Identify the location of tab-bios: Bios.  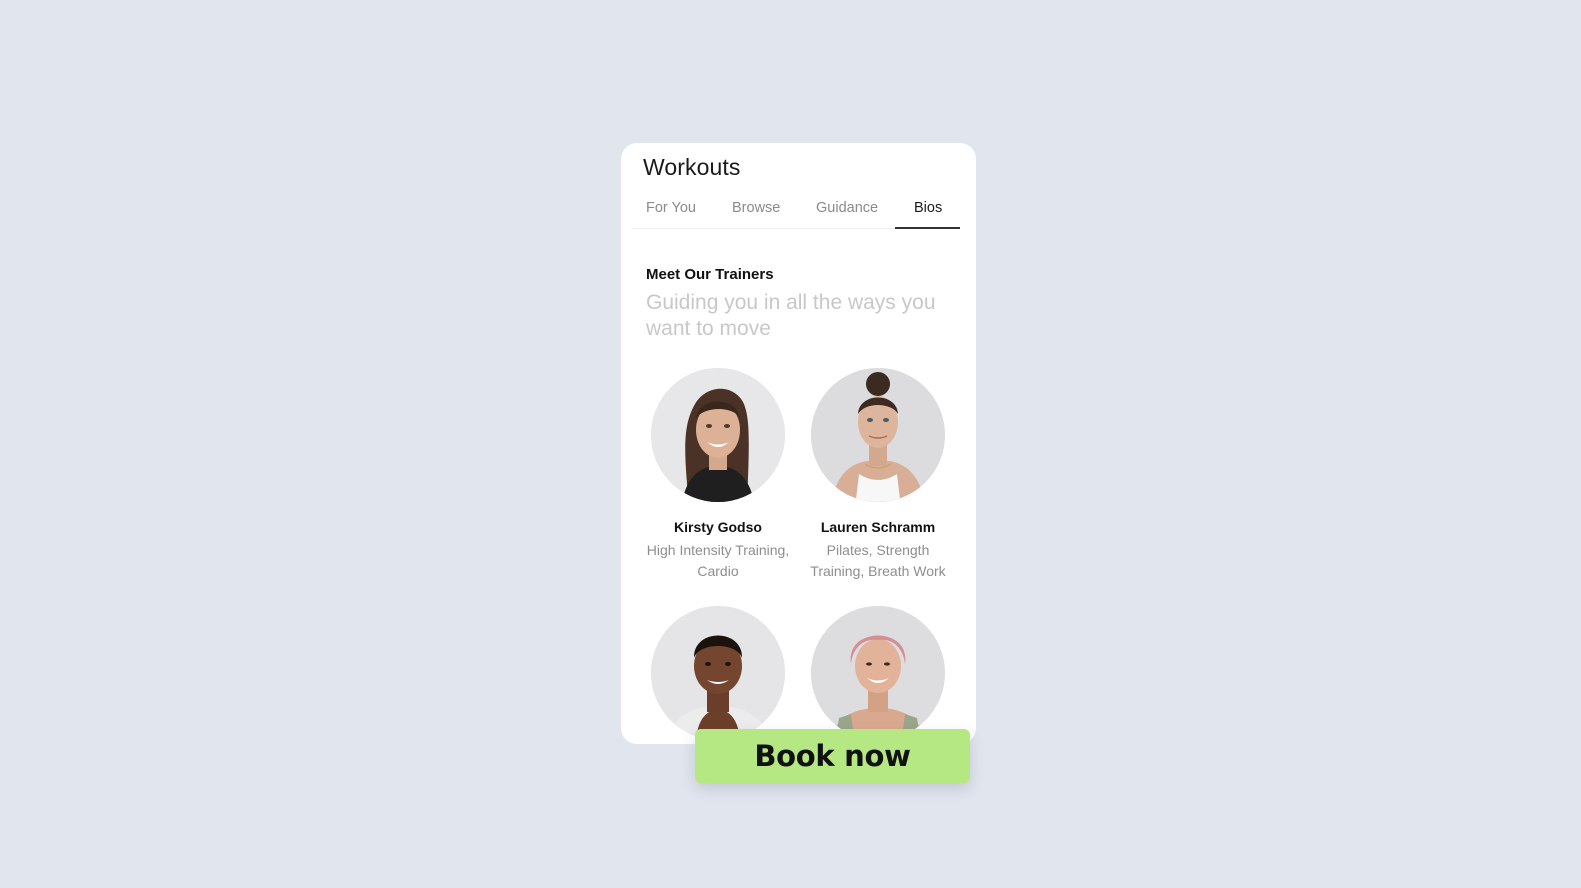
(928, 208).